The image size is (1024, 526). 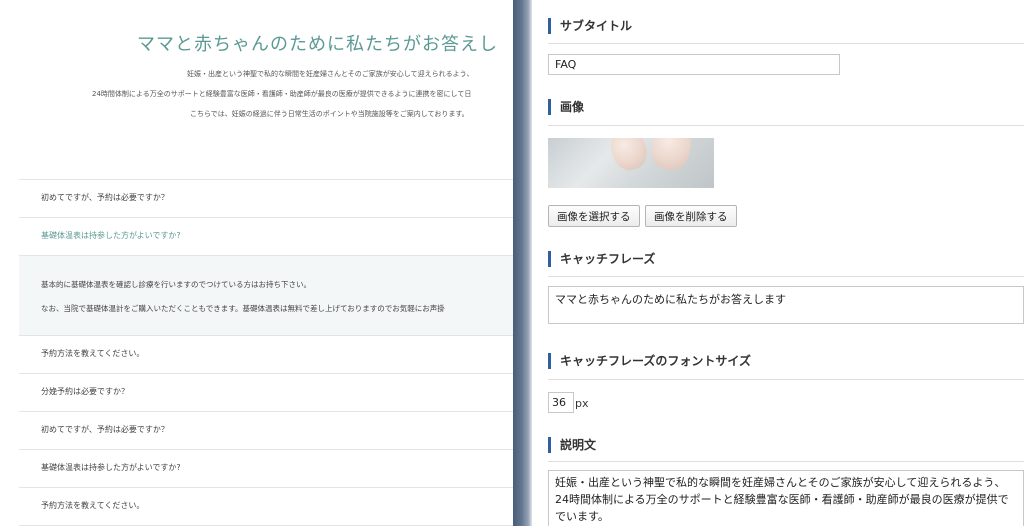 I want to click on select-image-button: 画像を選択する, so click(x=594, y=216).